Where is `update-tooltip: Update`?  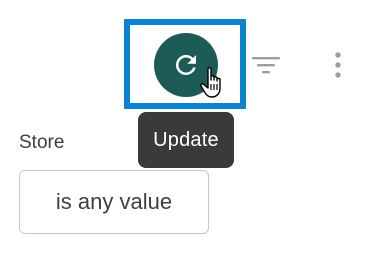 update-tooltip: Update is located at coordinates (186, 140).